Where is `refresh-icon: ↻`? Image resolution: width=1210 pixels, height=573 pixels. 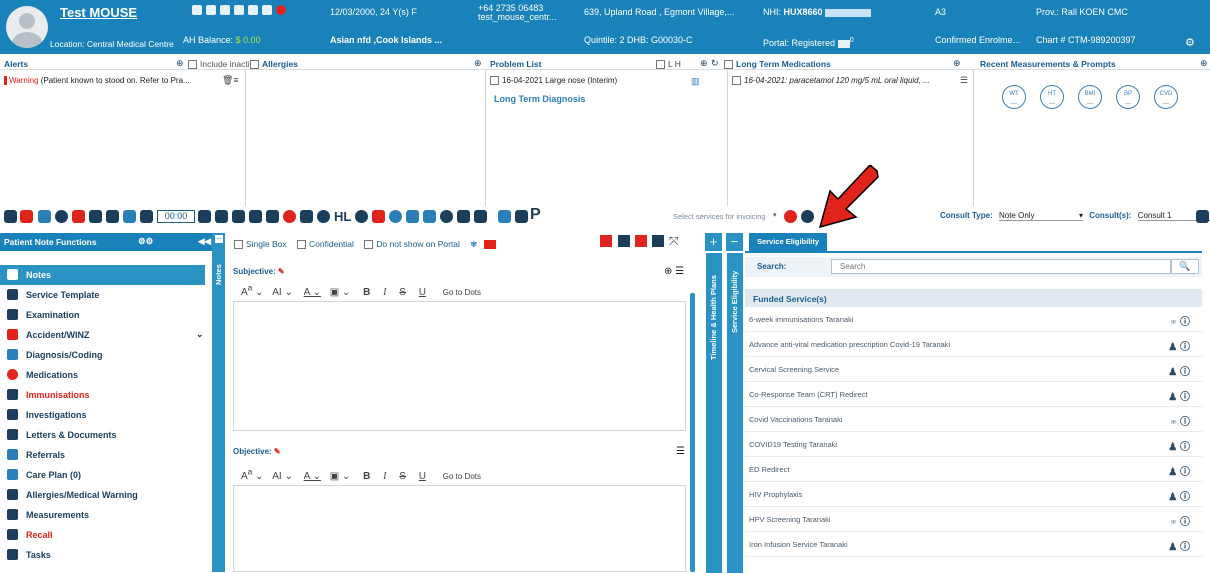
refresh-icon: ↻ is located at coordinates (715, 63).